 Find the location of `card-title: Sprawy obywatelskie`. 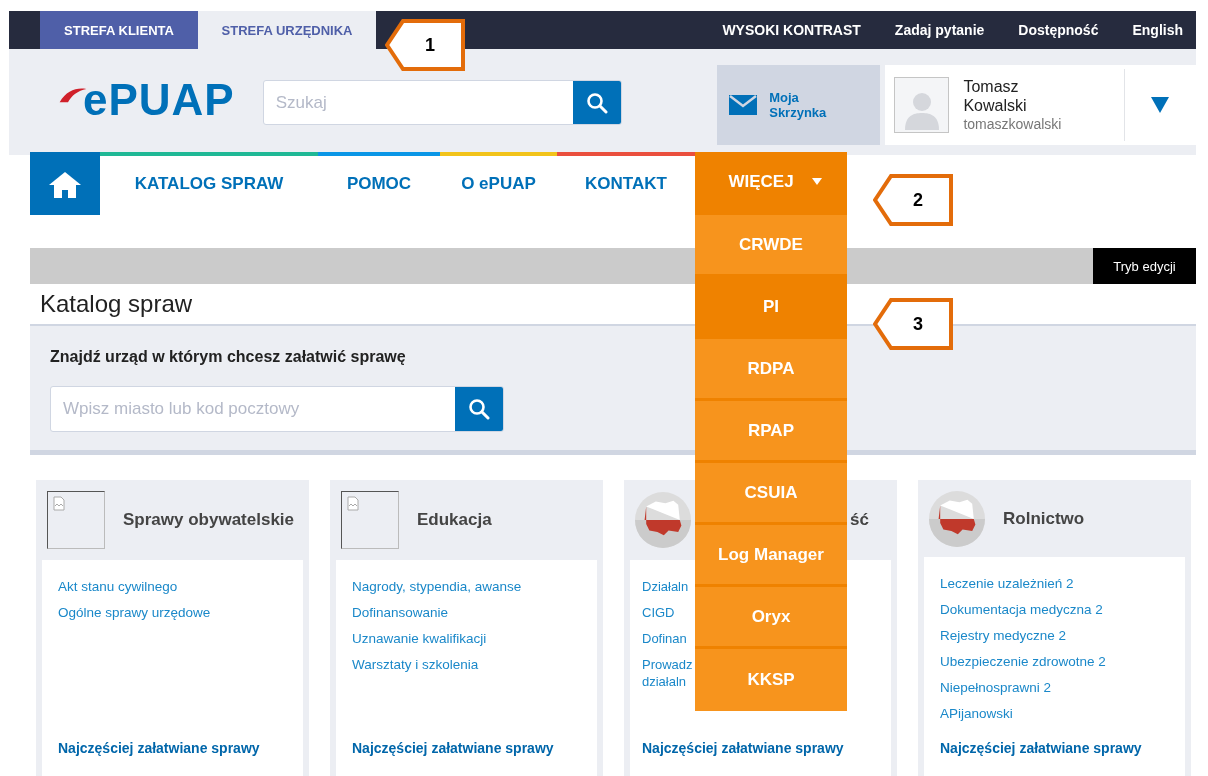

card-title: Sprawy obywatelskie is located at coordinates (209, 520).